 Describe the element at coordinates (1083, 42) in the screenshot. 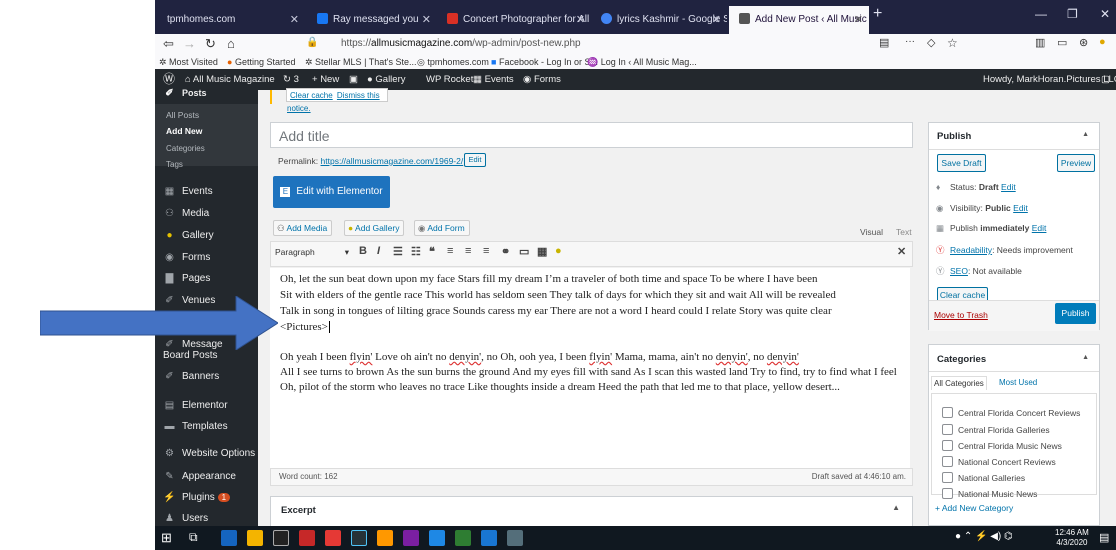

I see `extension-icon: ⊛` at that location.